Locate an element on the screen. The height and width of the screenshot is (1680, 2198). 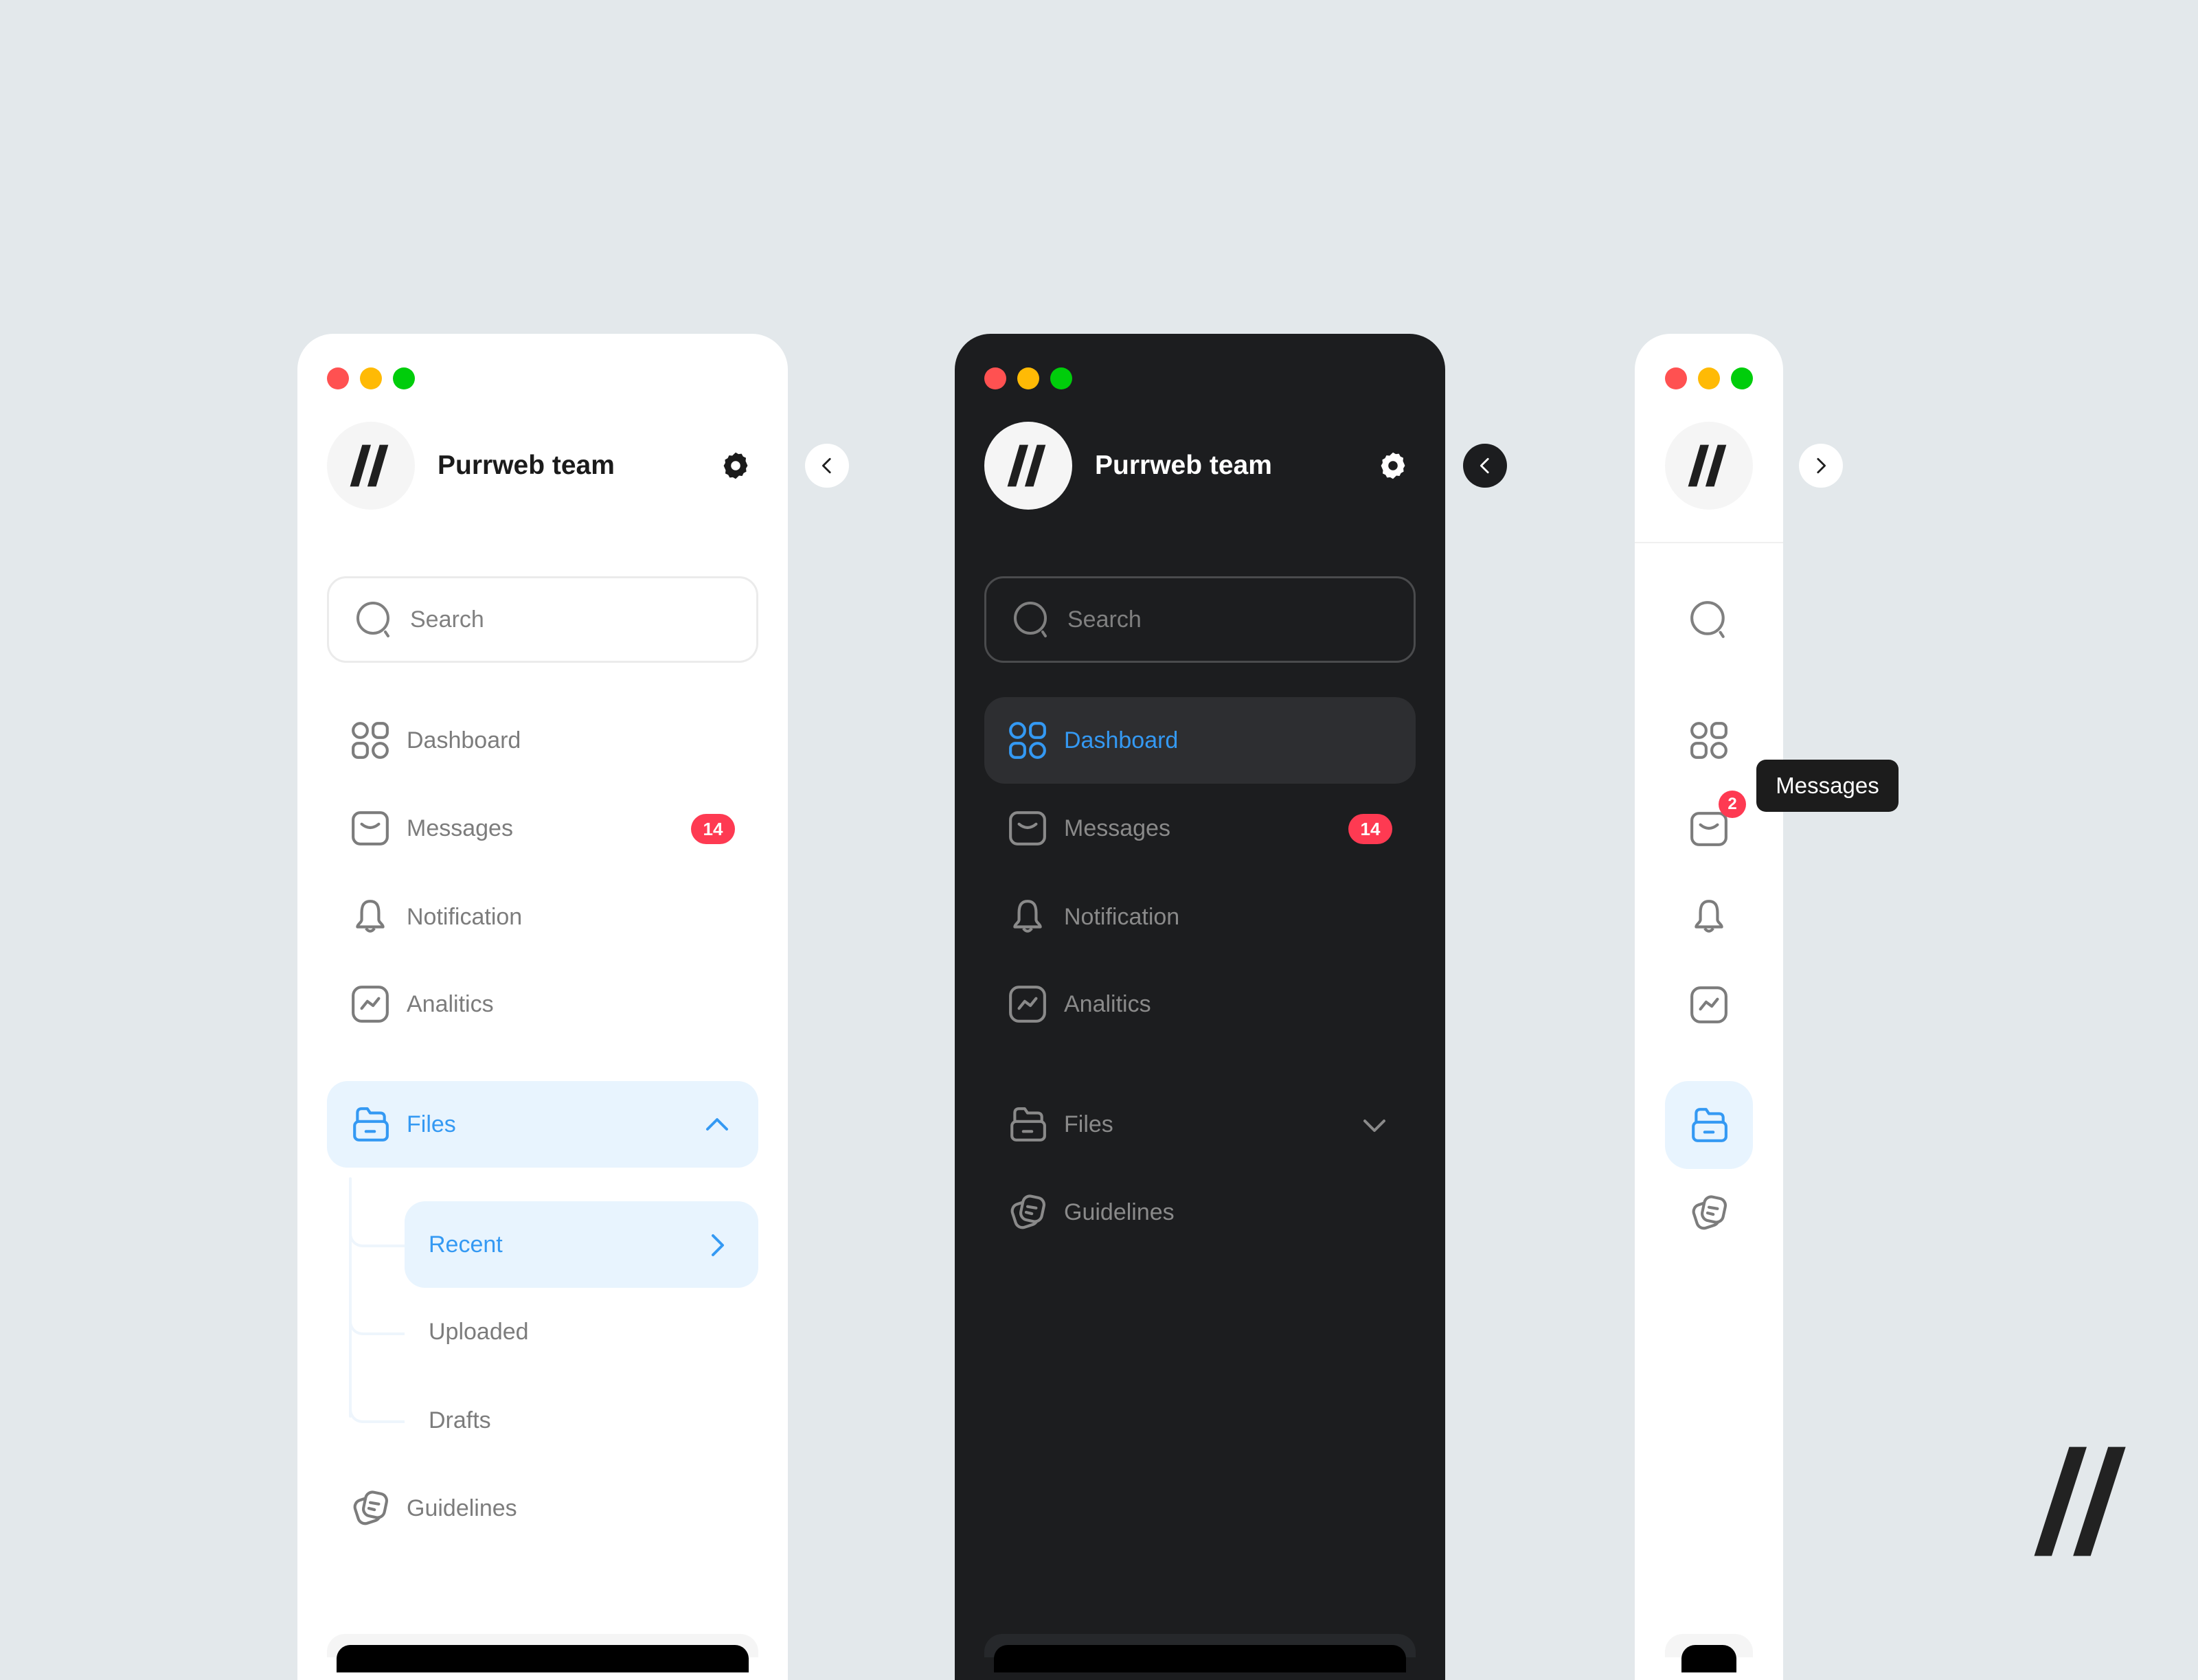
mini-nav-messages: 2 is located at coordinates (1709, 829).